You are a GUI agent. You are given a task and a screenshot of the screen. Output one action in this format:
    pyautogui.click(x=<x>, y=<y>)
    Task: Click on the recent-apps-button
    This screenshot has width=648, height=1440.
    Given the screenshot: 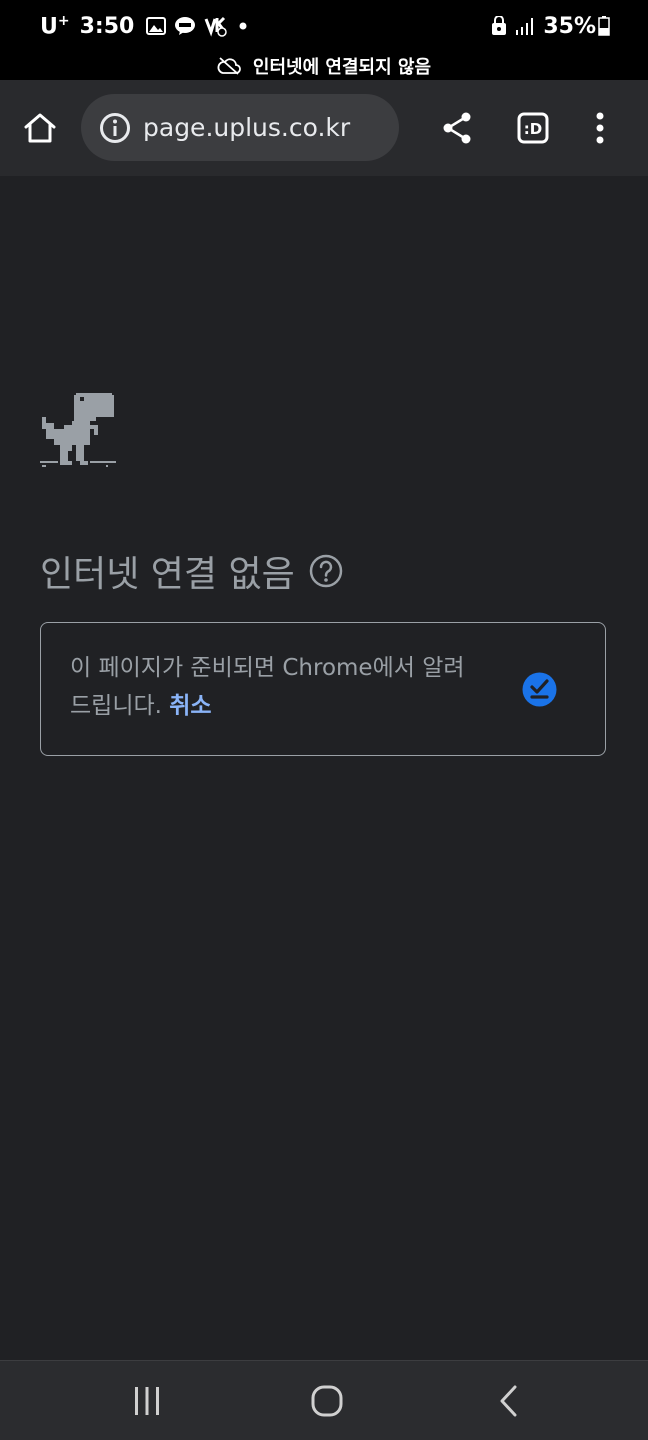 What is the action you would take?
    pyautogui.click(x=147, y=1401)
    